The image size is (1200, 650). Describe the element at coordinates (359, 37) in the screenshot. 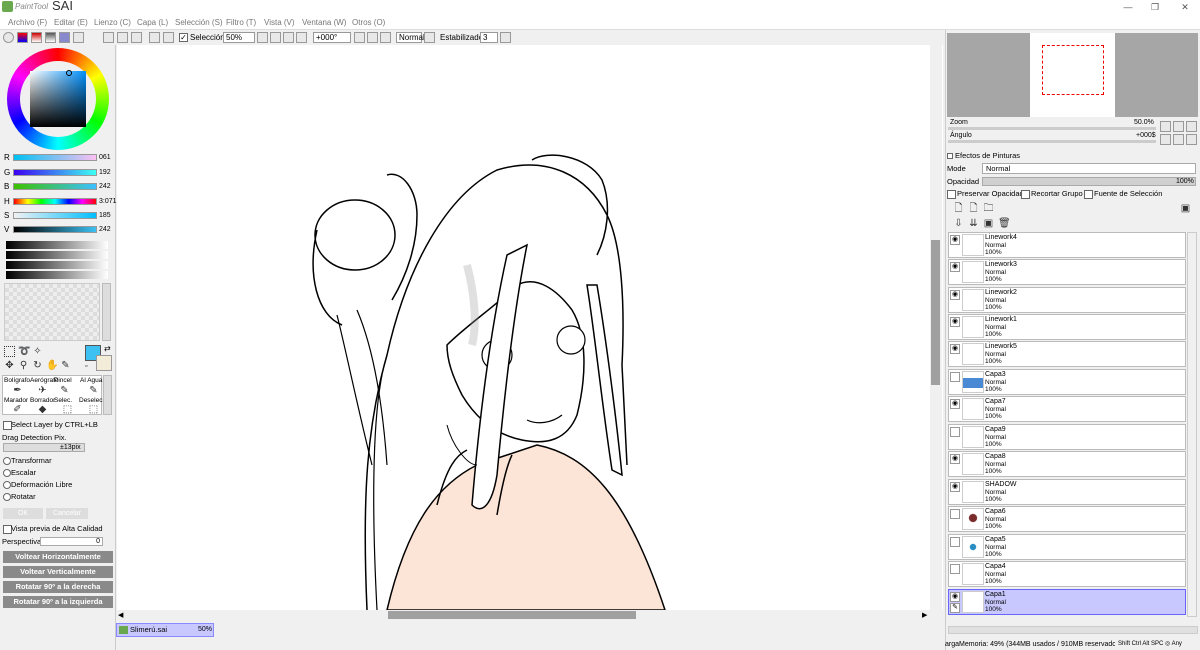

I see `rotate-left-icon` at that location.